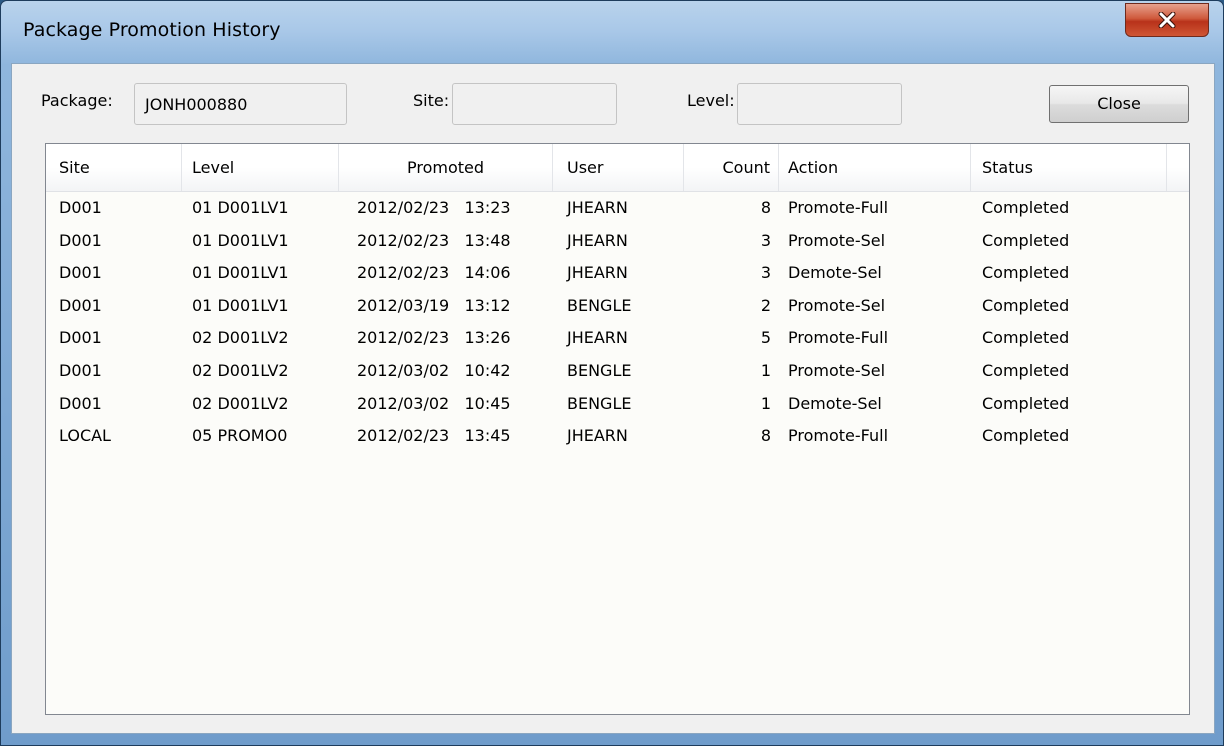 The image size is (1224, 746). I want to click on level-field, so click(819, 104).